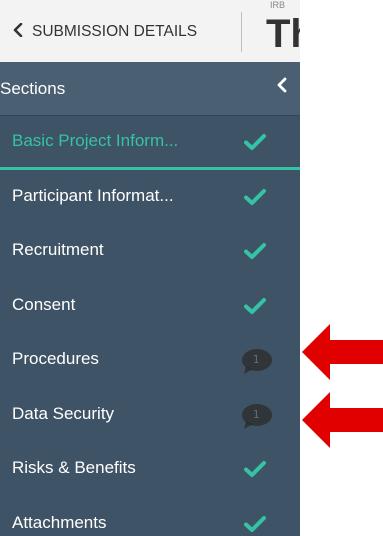 This screenshot has height=536, width=383. I want to click on sidebar-item-procedures: Procedures 1, so click(150, 361).